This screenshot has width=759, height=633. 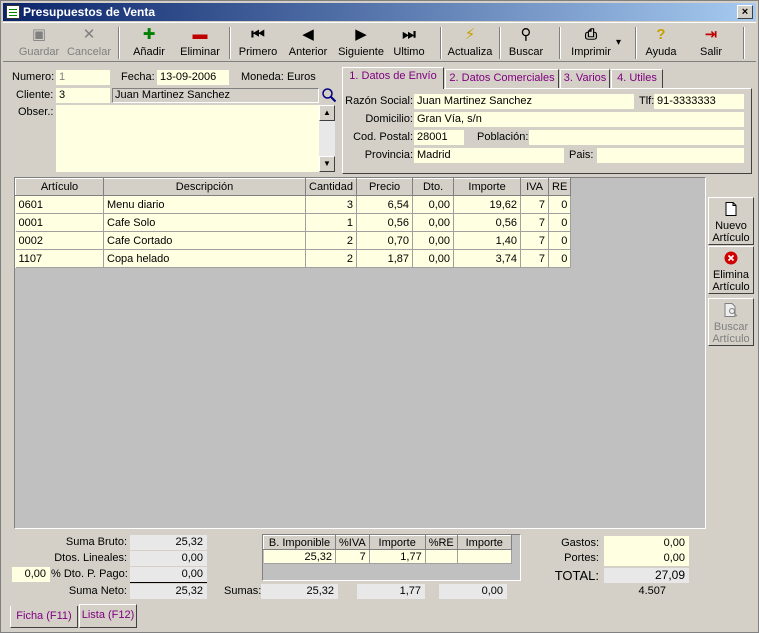 What do you see at coordinates (83, 77) in the screenshot?
I see `numero-field: 1` at bounding box center [83, 77].